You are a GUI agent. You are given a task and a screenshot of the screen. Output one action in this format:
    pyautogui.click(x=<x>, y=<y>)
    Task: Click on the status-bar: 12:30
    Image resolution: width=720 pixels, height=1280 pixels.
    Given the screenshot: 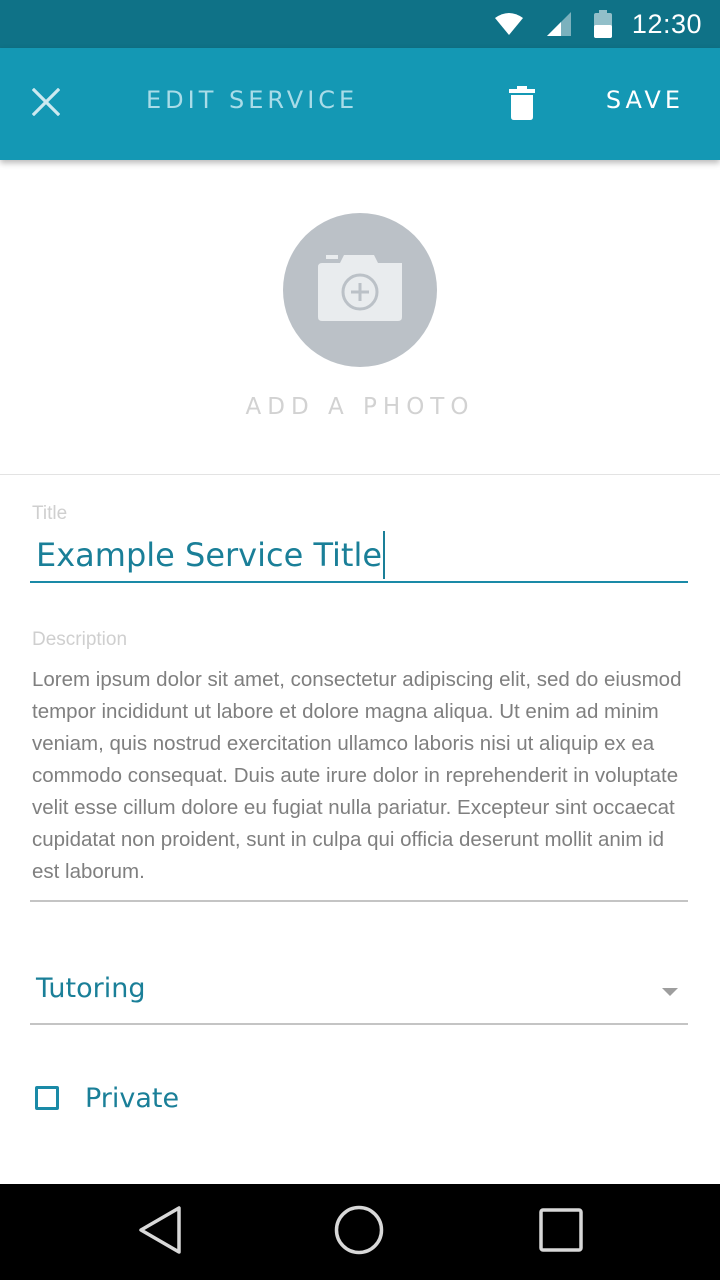 What is the action you would take?
    pyautogui.click(x=360, y=24)
    